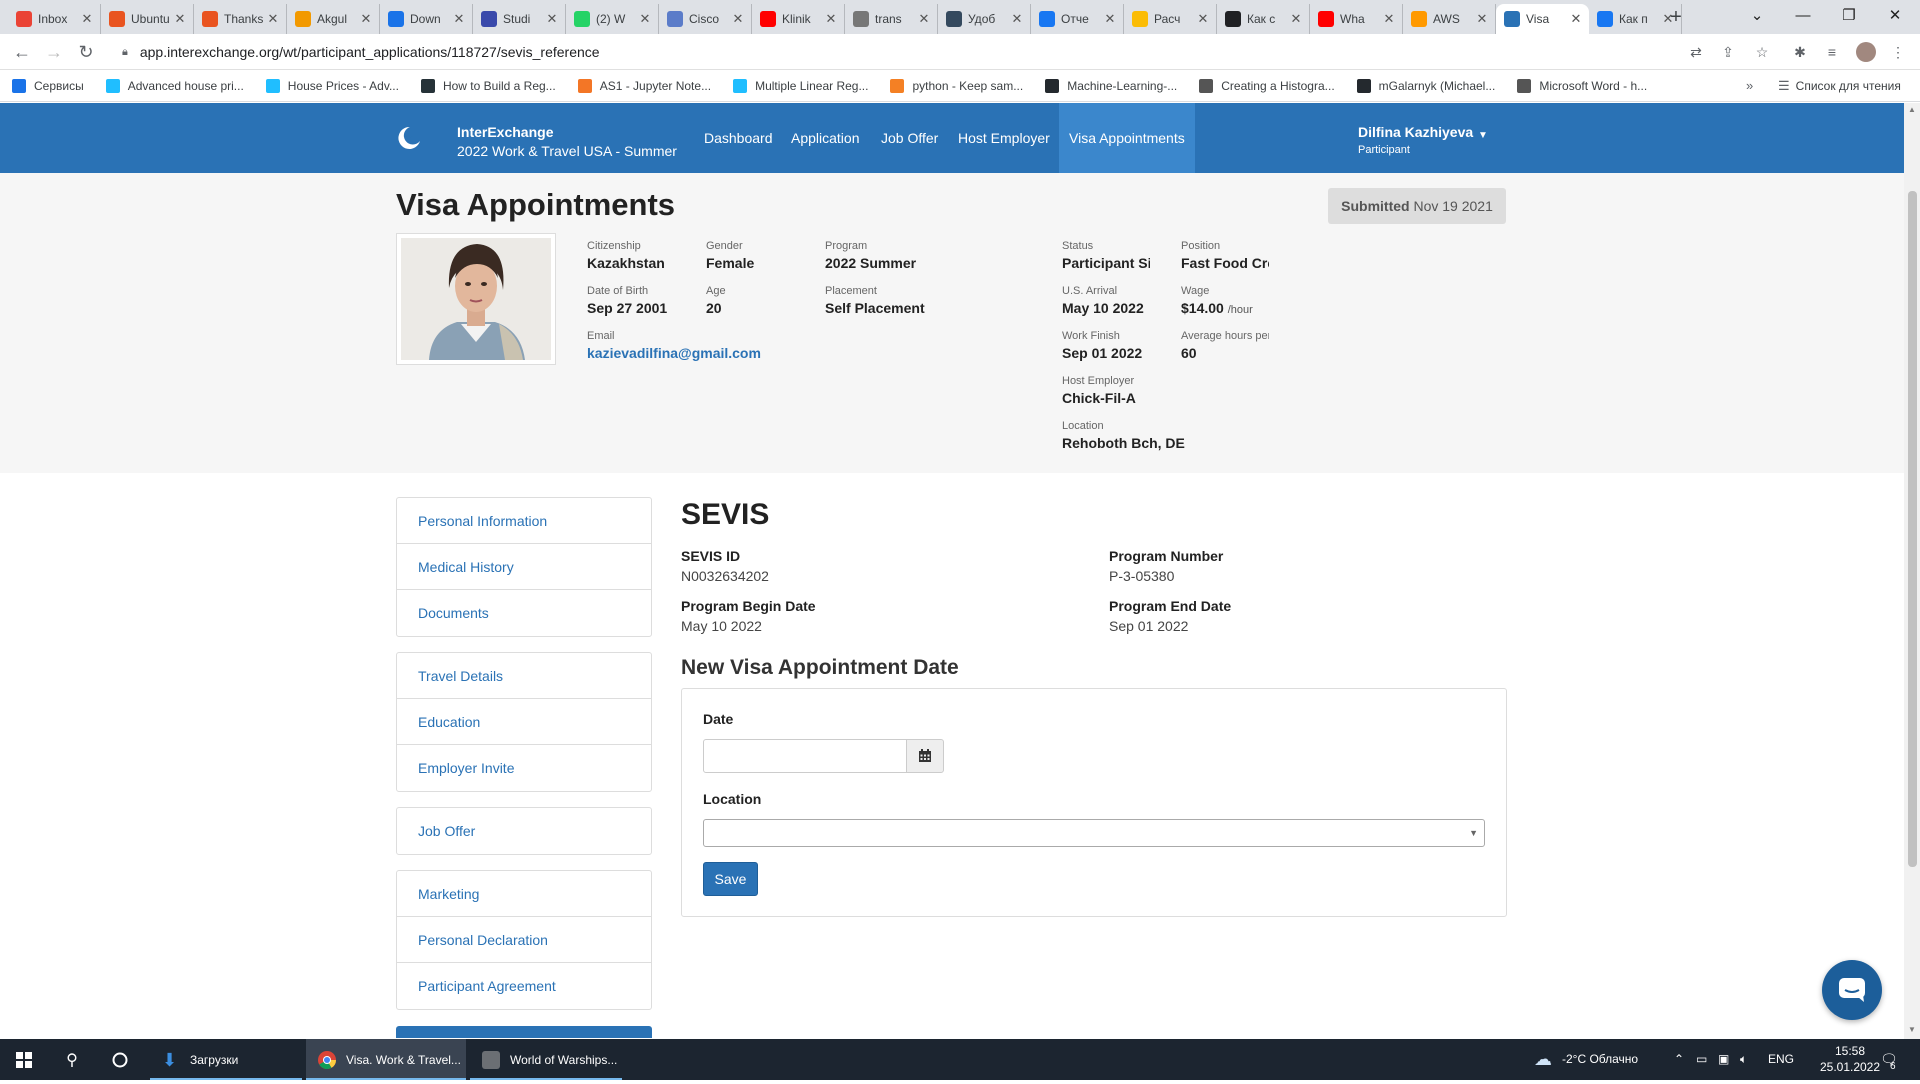 The width and height of the screenshot is (1920, 1084). What do you see at coordinates (1866, 52) in the screenshot?
I see `profile-avatar-icon` at bounding box center [1866, 52].